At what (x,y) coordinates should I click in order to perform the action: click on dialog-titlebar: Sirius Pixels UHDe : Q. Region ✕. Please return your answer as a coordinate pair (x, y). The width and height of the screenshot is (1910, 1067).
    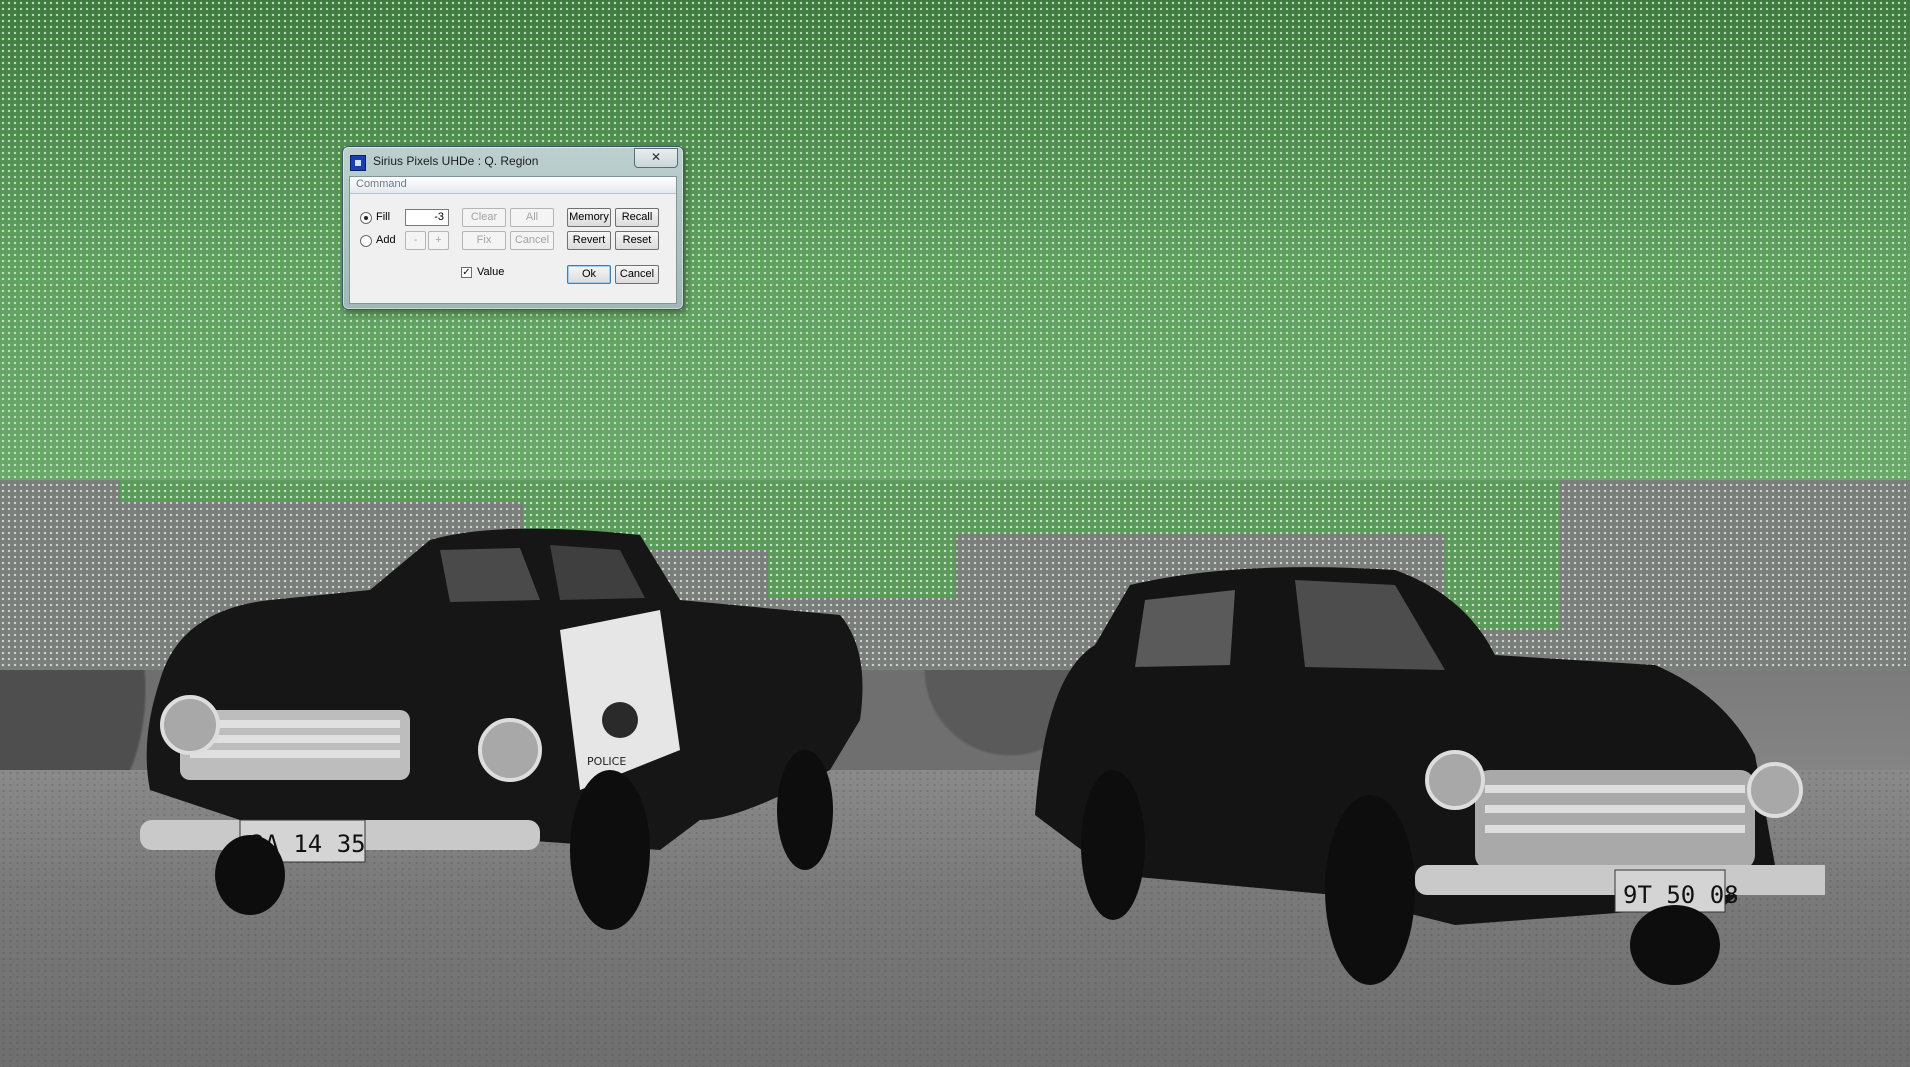
    Looking at the image, I should click on (513, 161).